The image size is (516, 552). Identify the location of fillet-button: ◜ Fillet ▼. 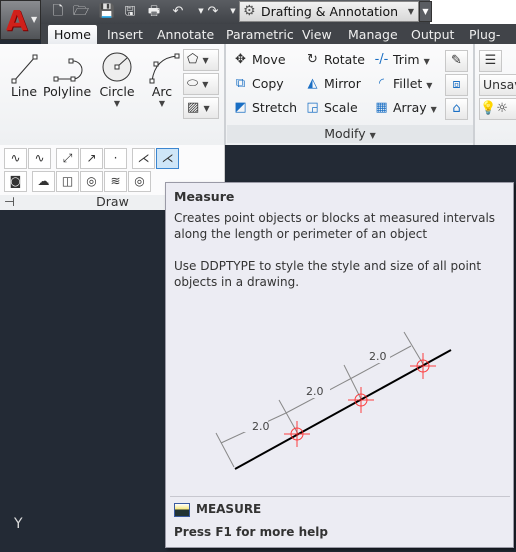
(402, 84).